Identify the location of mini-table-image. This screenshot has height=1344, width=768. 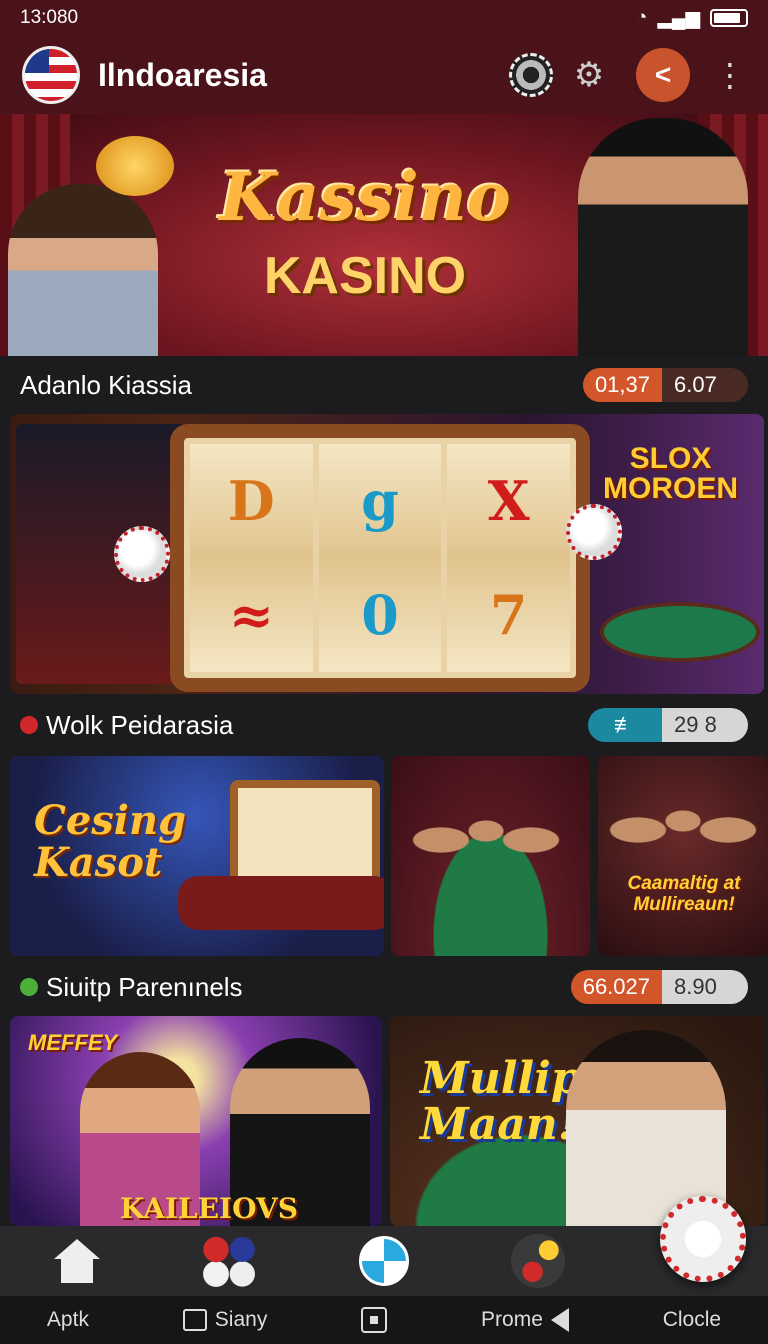
(281, 903).